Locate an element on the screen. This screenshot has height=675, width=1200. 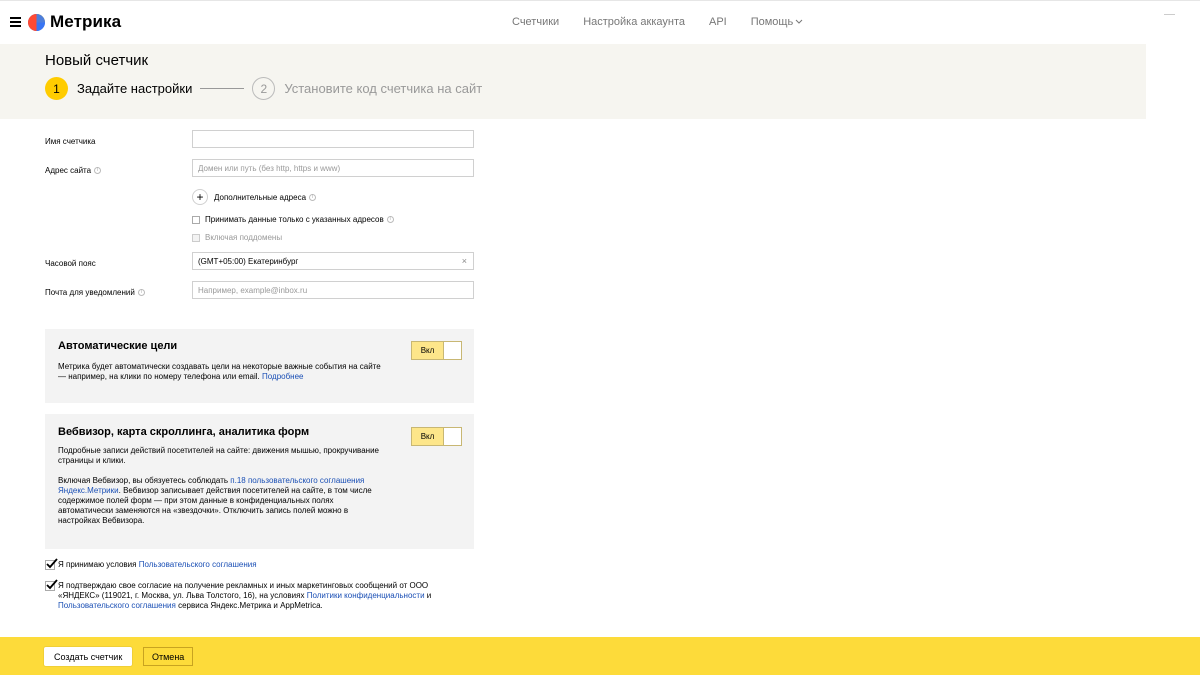
timezone-label-text: Часовой пояс is located at coordinates (70, 263).